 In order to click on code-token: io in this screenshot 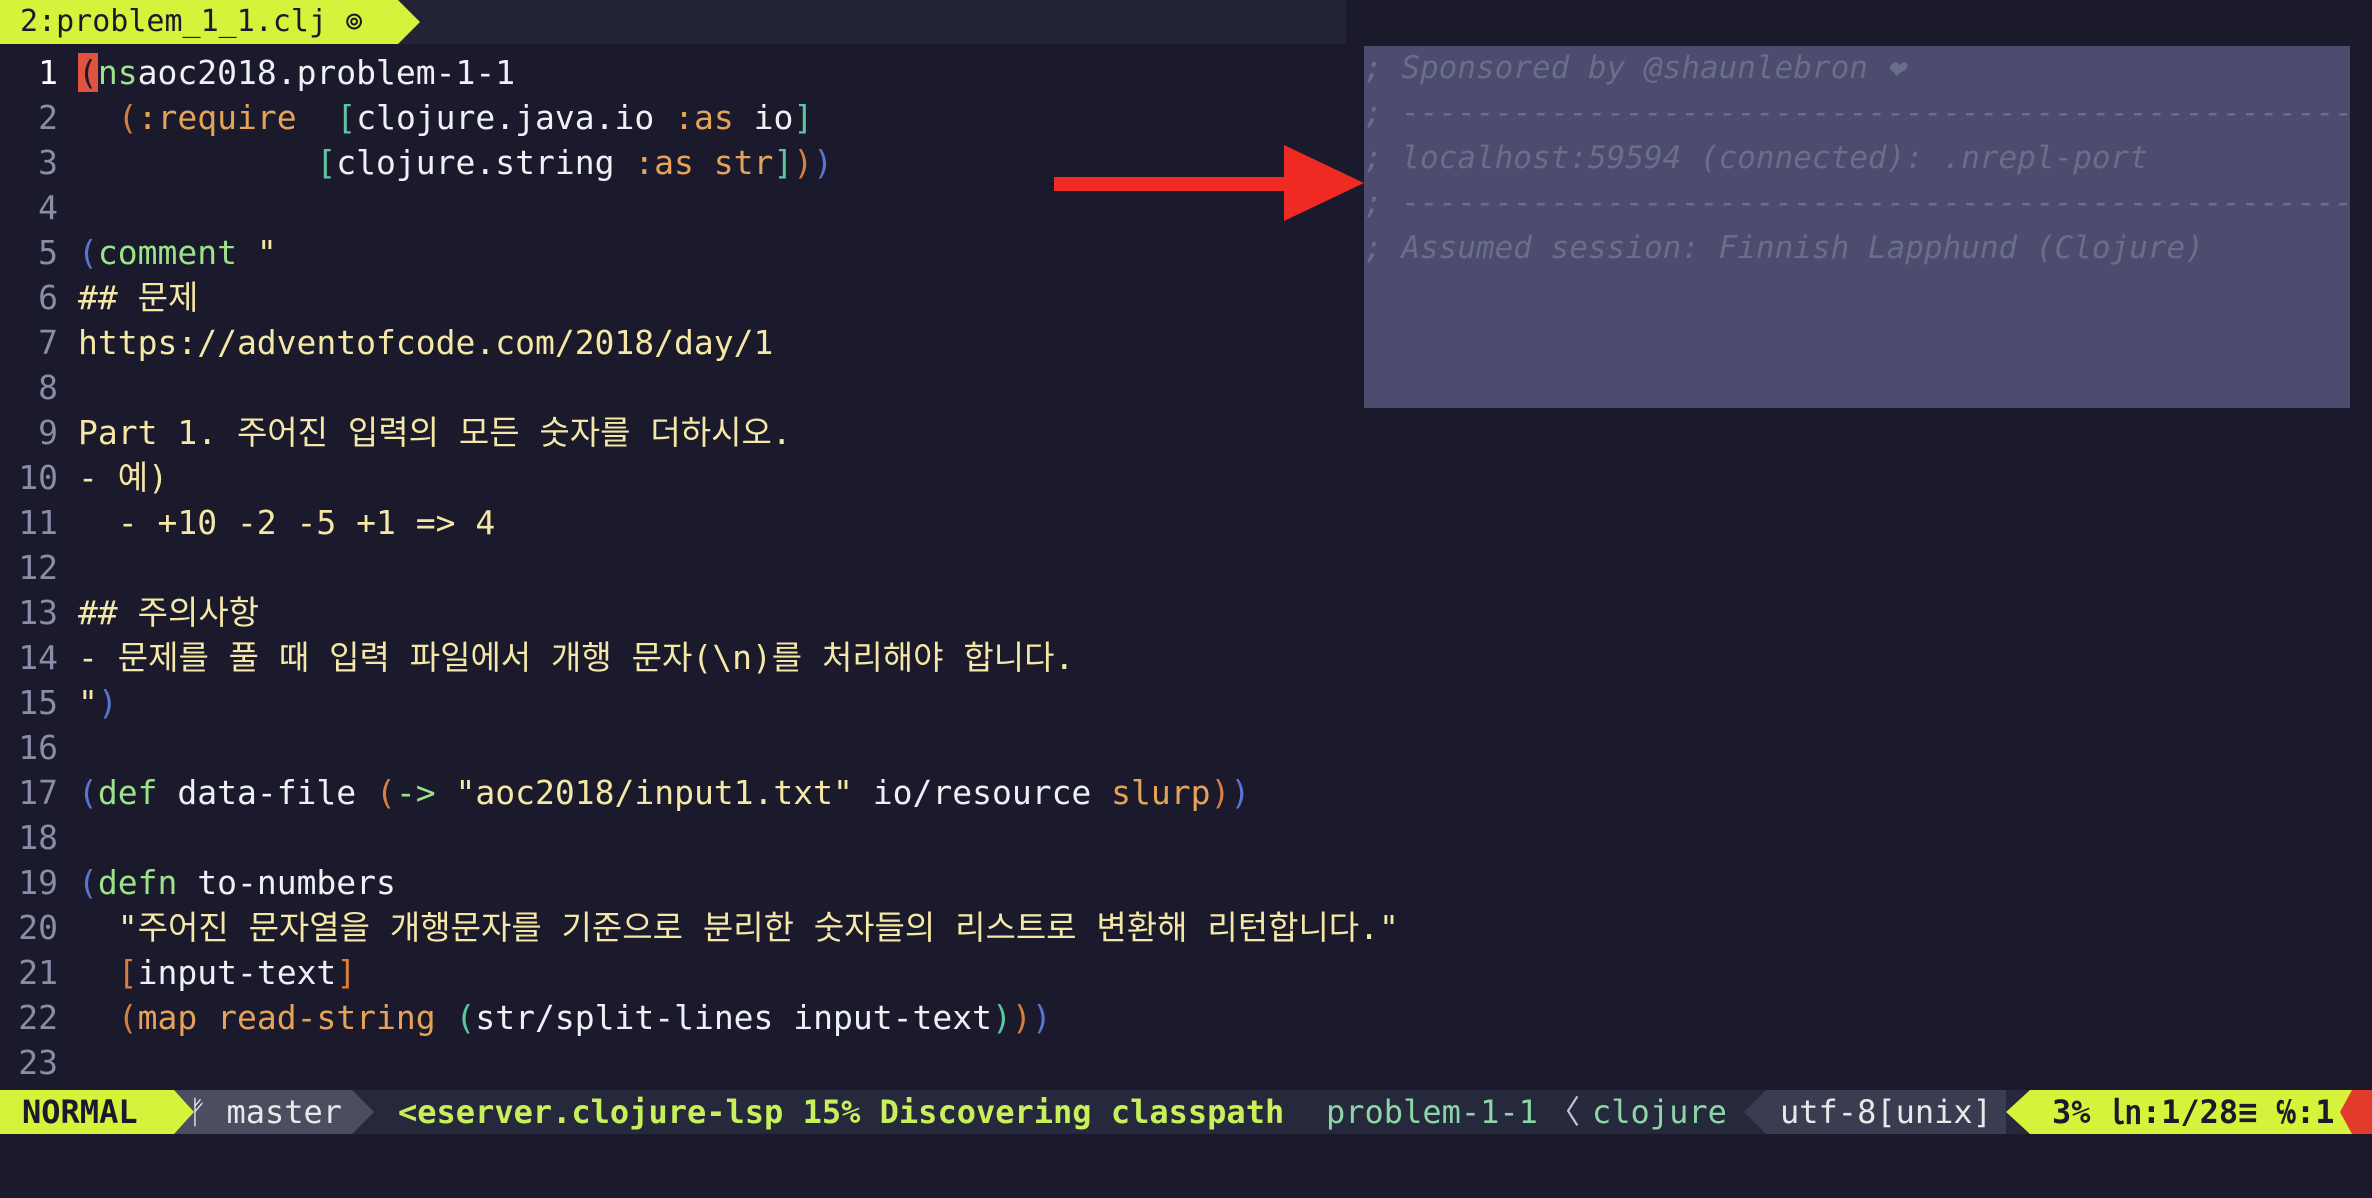, I will do `click(763, 117)`.